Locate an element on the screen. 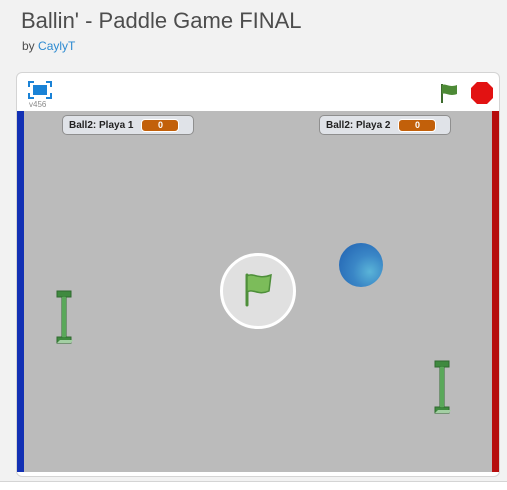 The image size is (507, 490). monitor-label: Ball2: Playa 2 is located at coordinates (358, 125).